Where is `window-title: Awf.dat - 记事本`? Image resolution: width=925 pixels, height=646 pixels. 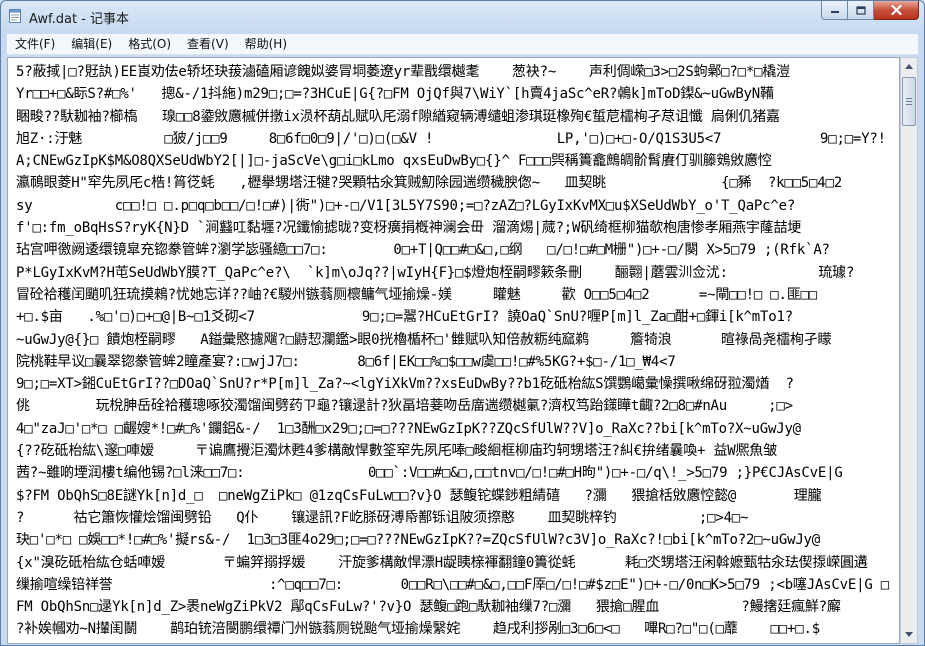
window-title: Awf.dat - 记事本 is located at coordinates (79, 19).